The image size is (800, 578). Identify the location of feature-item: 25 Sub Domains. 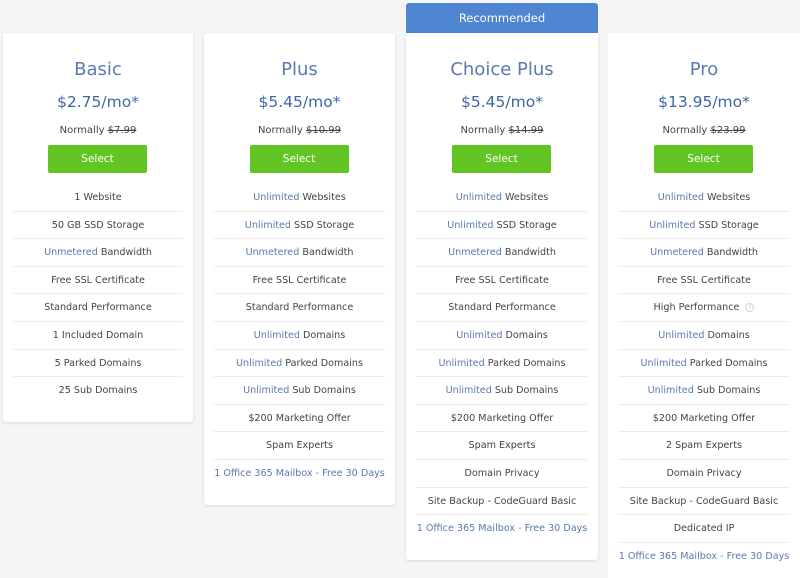
(98, 391).